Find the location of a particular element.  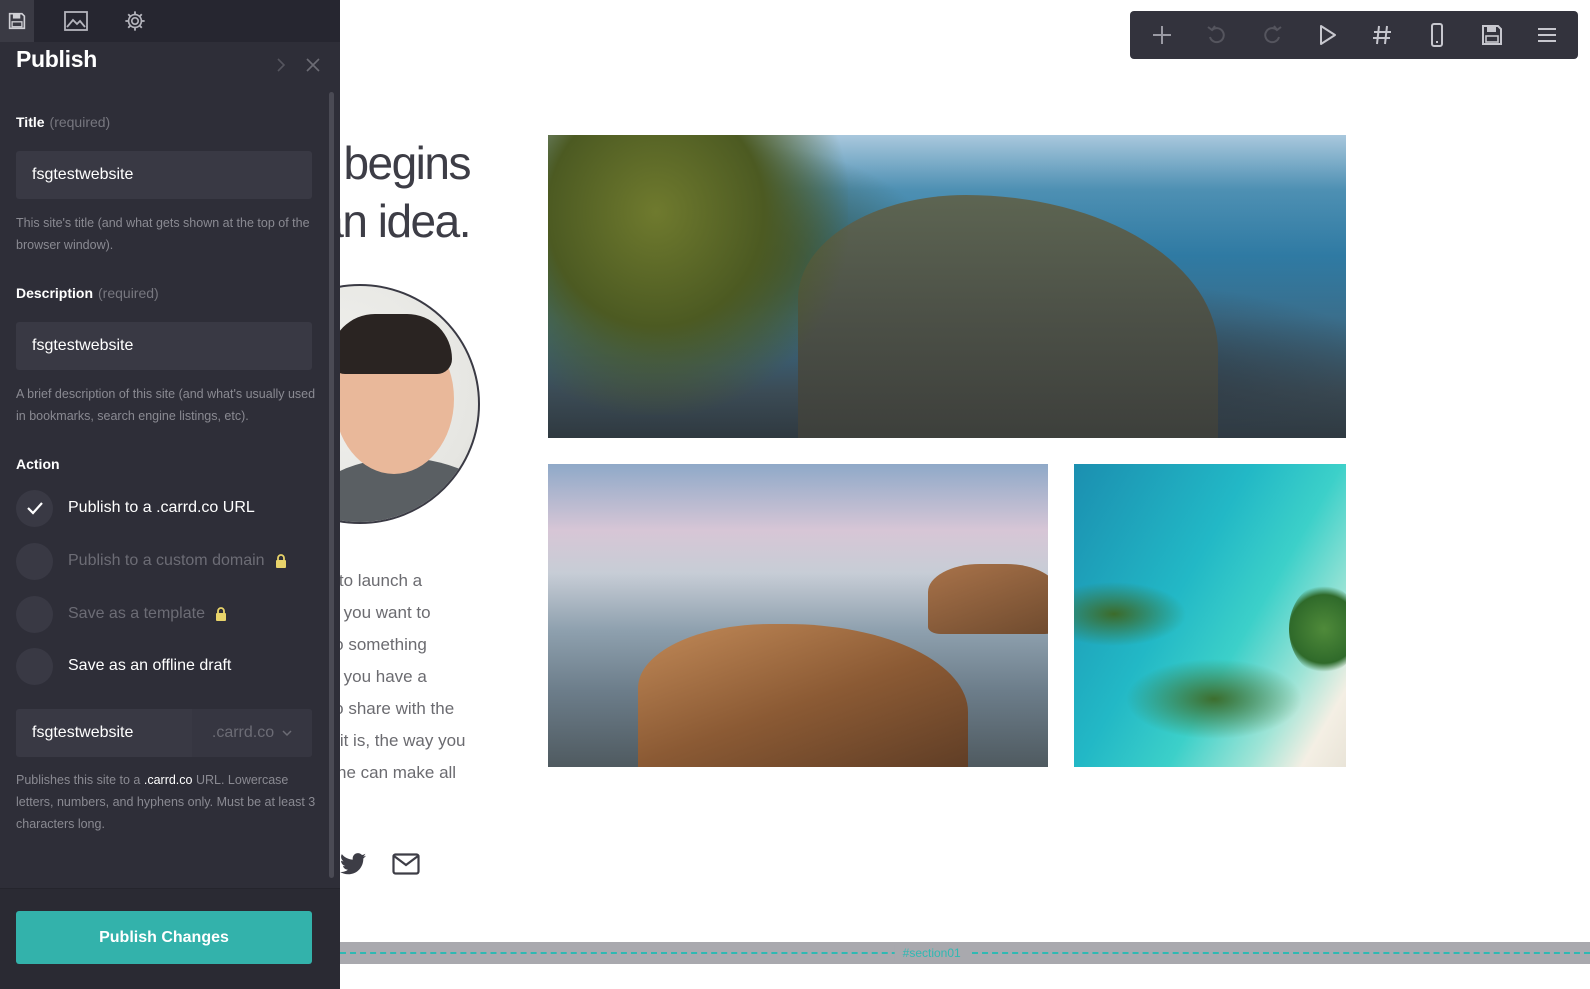

action-label: Action is located at coordinates (38, 464).